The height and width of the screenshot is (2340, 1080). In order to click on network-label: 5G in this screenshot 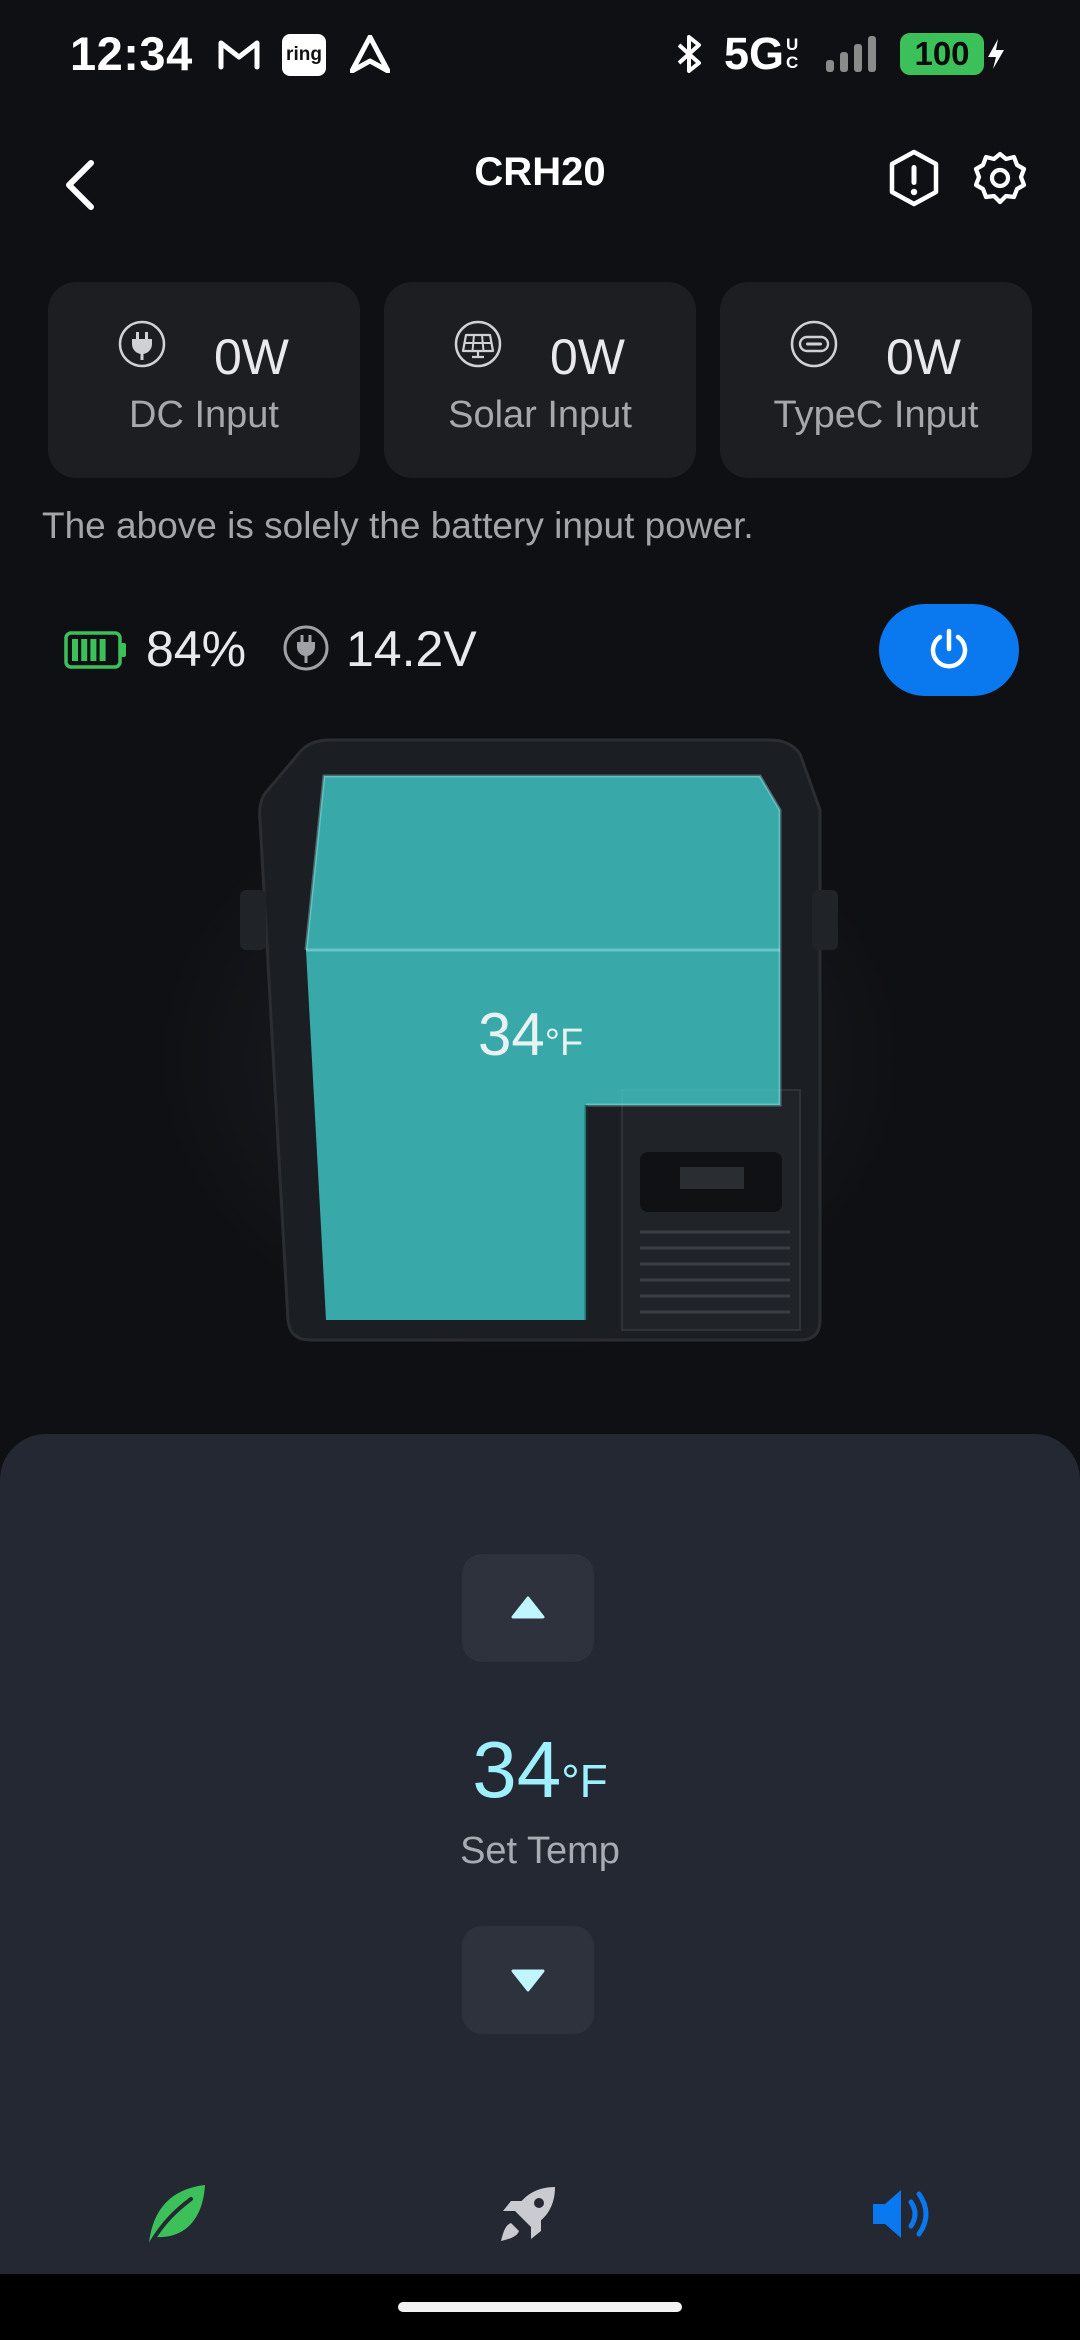, I will do `click(754, 53)`.